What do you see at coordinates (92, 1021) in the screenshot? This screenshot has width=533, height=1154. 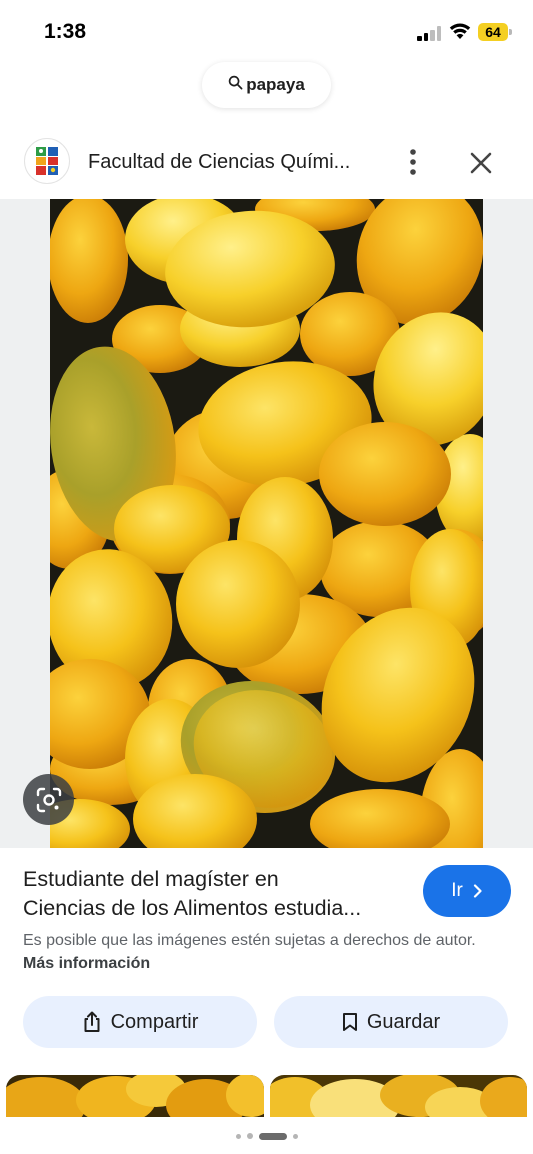 I see `share-icon` at bounding box center [92, 1021].